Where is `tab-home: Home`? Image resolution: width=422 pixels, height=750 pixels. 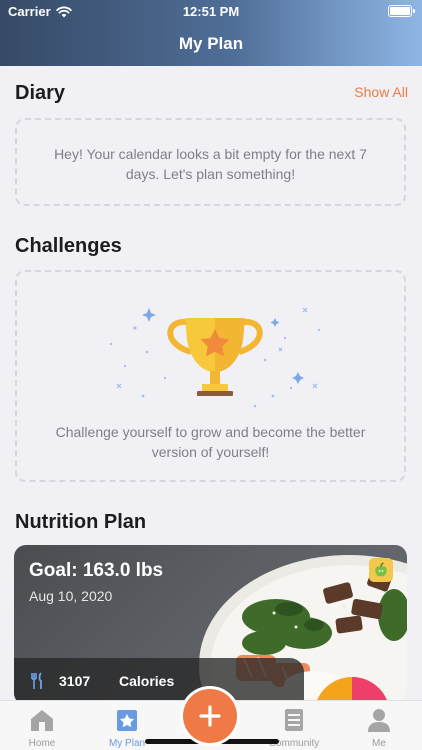 tab-home: Home is located at coordinates (42, 728).